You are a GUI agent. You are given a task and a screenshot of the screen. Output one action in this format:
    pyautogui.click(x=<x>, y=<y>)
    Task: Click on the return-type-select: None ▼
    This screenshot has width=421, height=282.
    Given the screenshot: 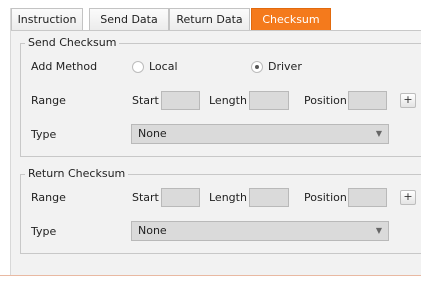 What is the action you would take?
    pyautogui.click(x=260, y=231)
    